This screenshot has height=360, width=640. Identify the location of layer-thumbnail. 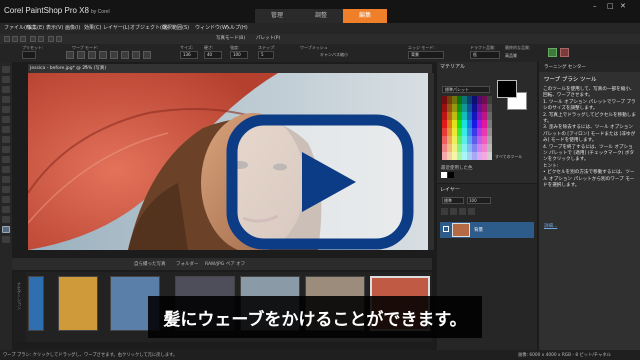
(461, 230).